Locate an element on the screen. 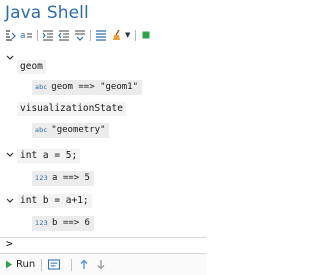 Image resolution: width=320 pixels, height=275 pixels. code-cell: int a = 5; is located at coordinates (49, 156).